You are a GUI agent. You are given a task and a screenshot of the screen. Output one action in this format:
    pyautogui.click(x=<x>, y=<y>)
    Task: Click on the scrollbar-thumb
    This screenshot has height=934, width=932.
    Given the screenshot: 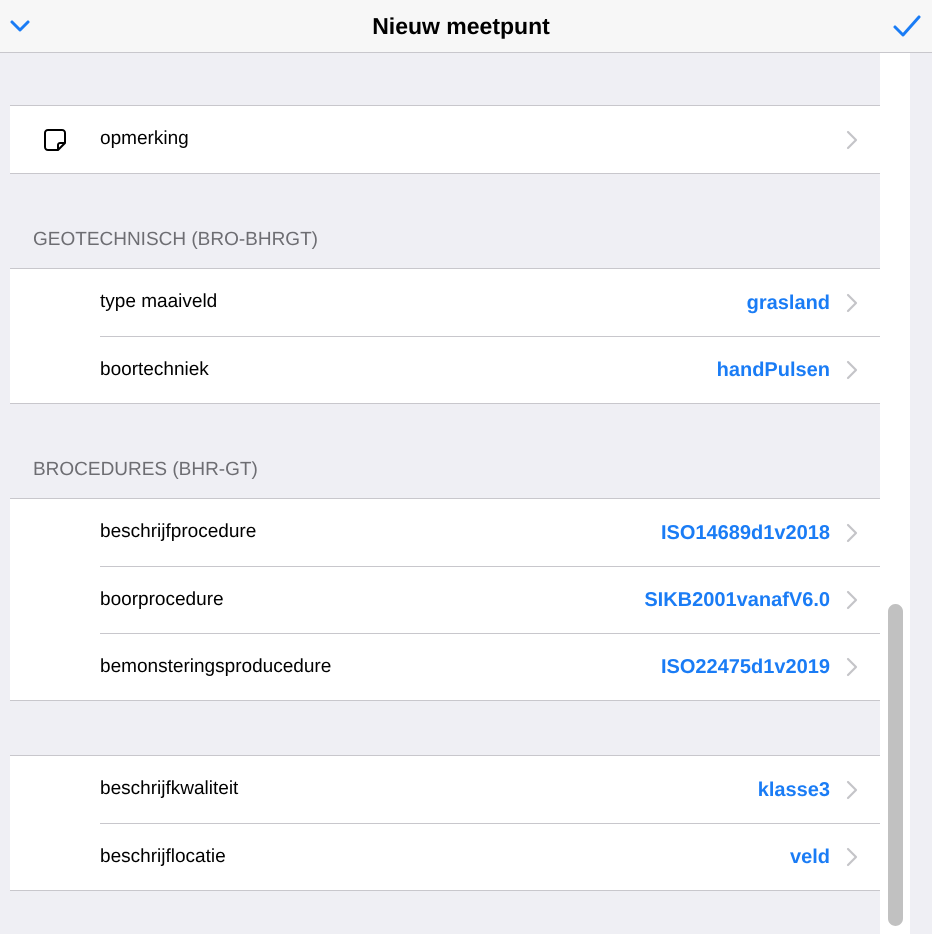 What is the action you would take?
    pyautogui.click(x=895, y=765)
    